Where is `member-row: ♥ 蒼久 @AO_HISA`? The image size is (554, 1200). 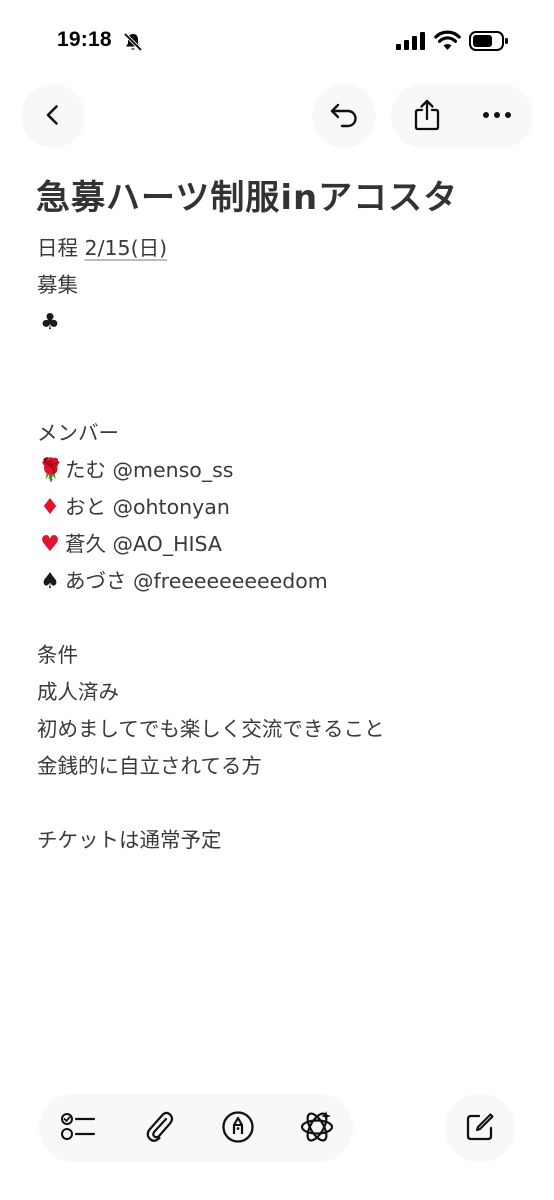 member-row: ♥ 蒼久 @AO_HISA is located at coordinates (282, 544).